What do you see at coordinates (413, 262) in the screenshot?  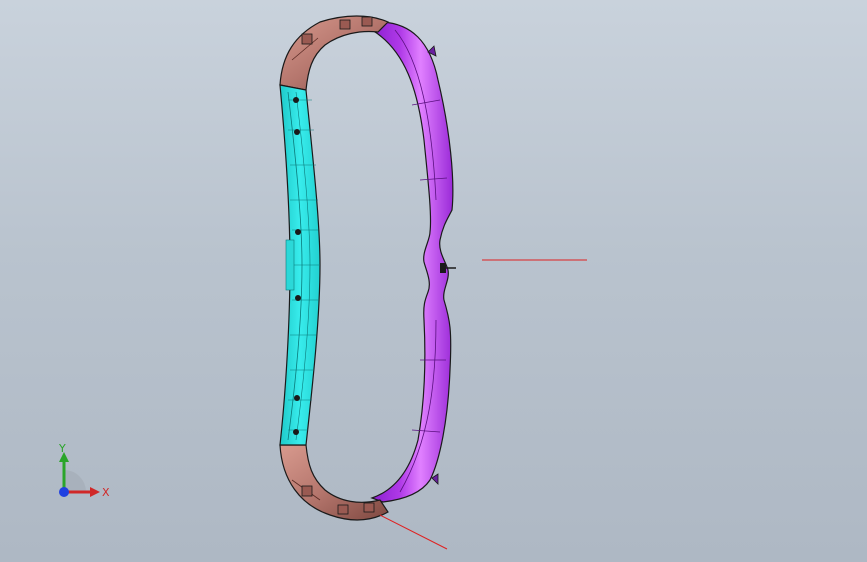 I see `right-purple-band` at bounding box center [413, 262].